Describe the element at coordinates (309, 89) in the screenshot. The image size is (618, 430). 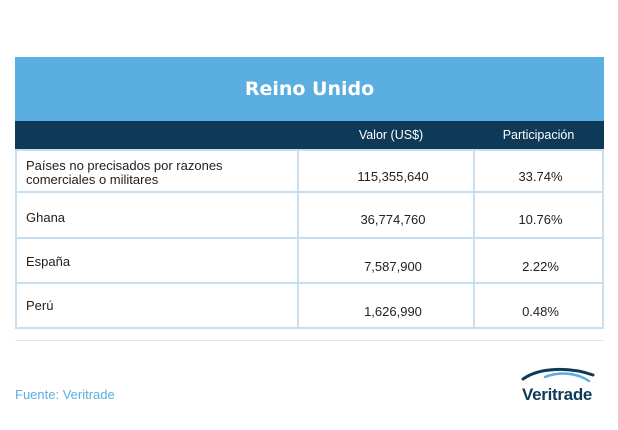
I see `table-title: Reino Unido` at that location.